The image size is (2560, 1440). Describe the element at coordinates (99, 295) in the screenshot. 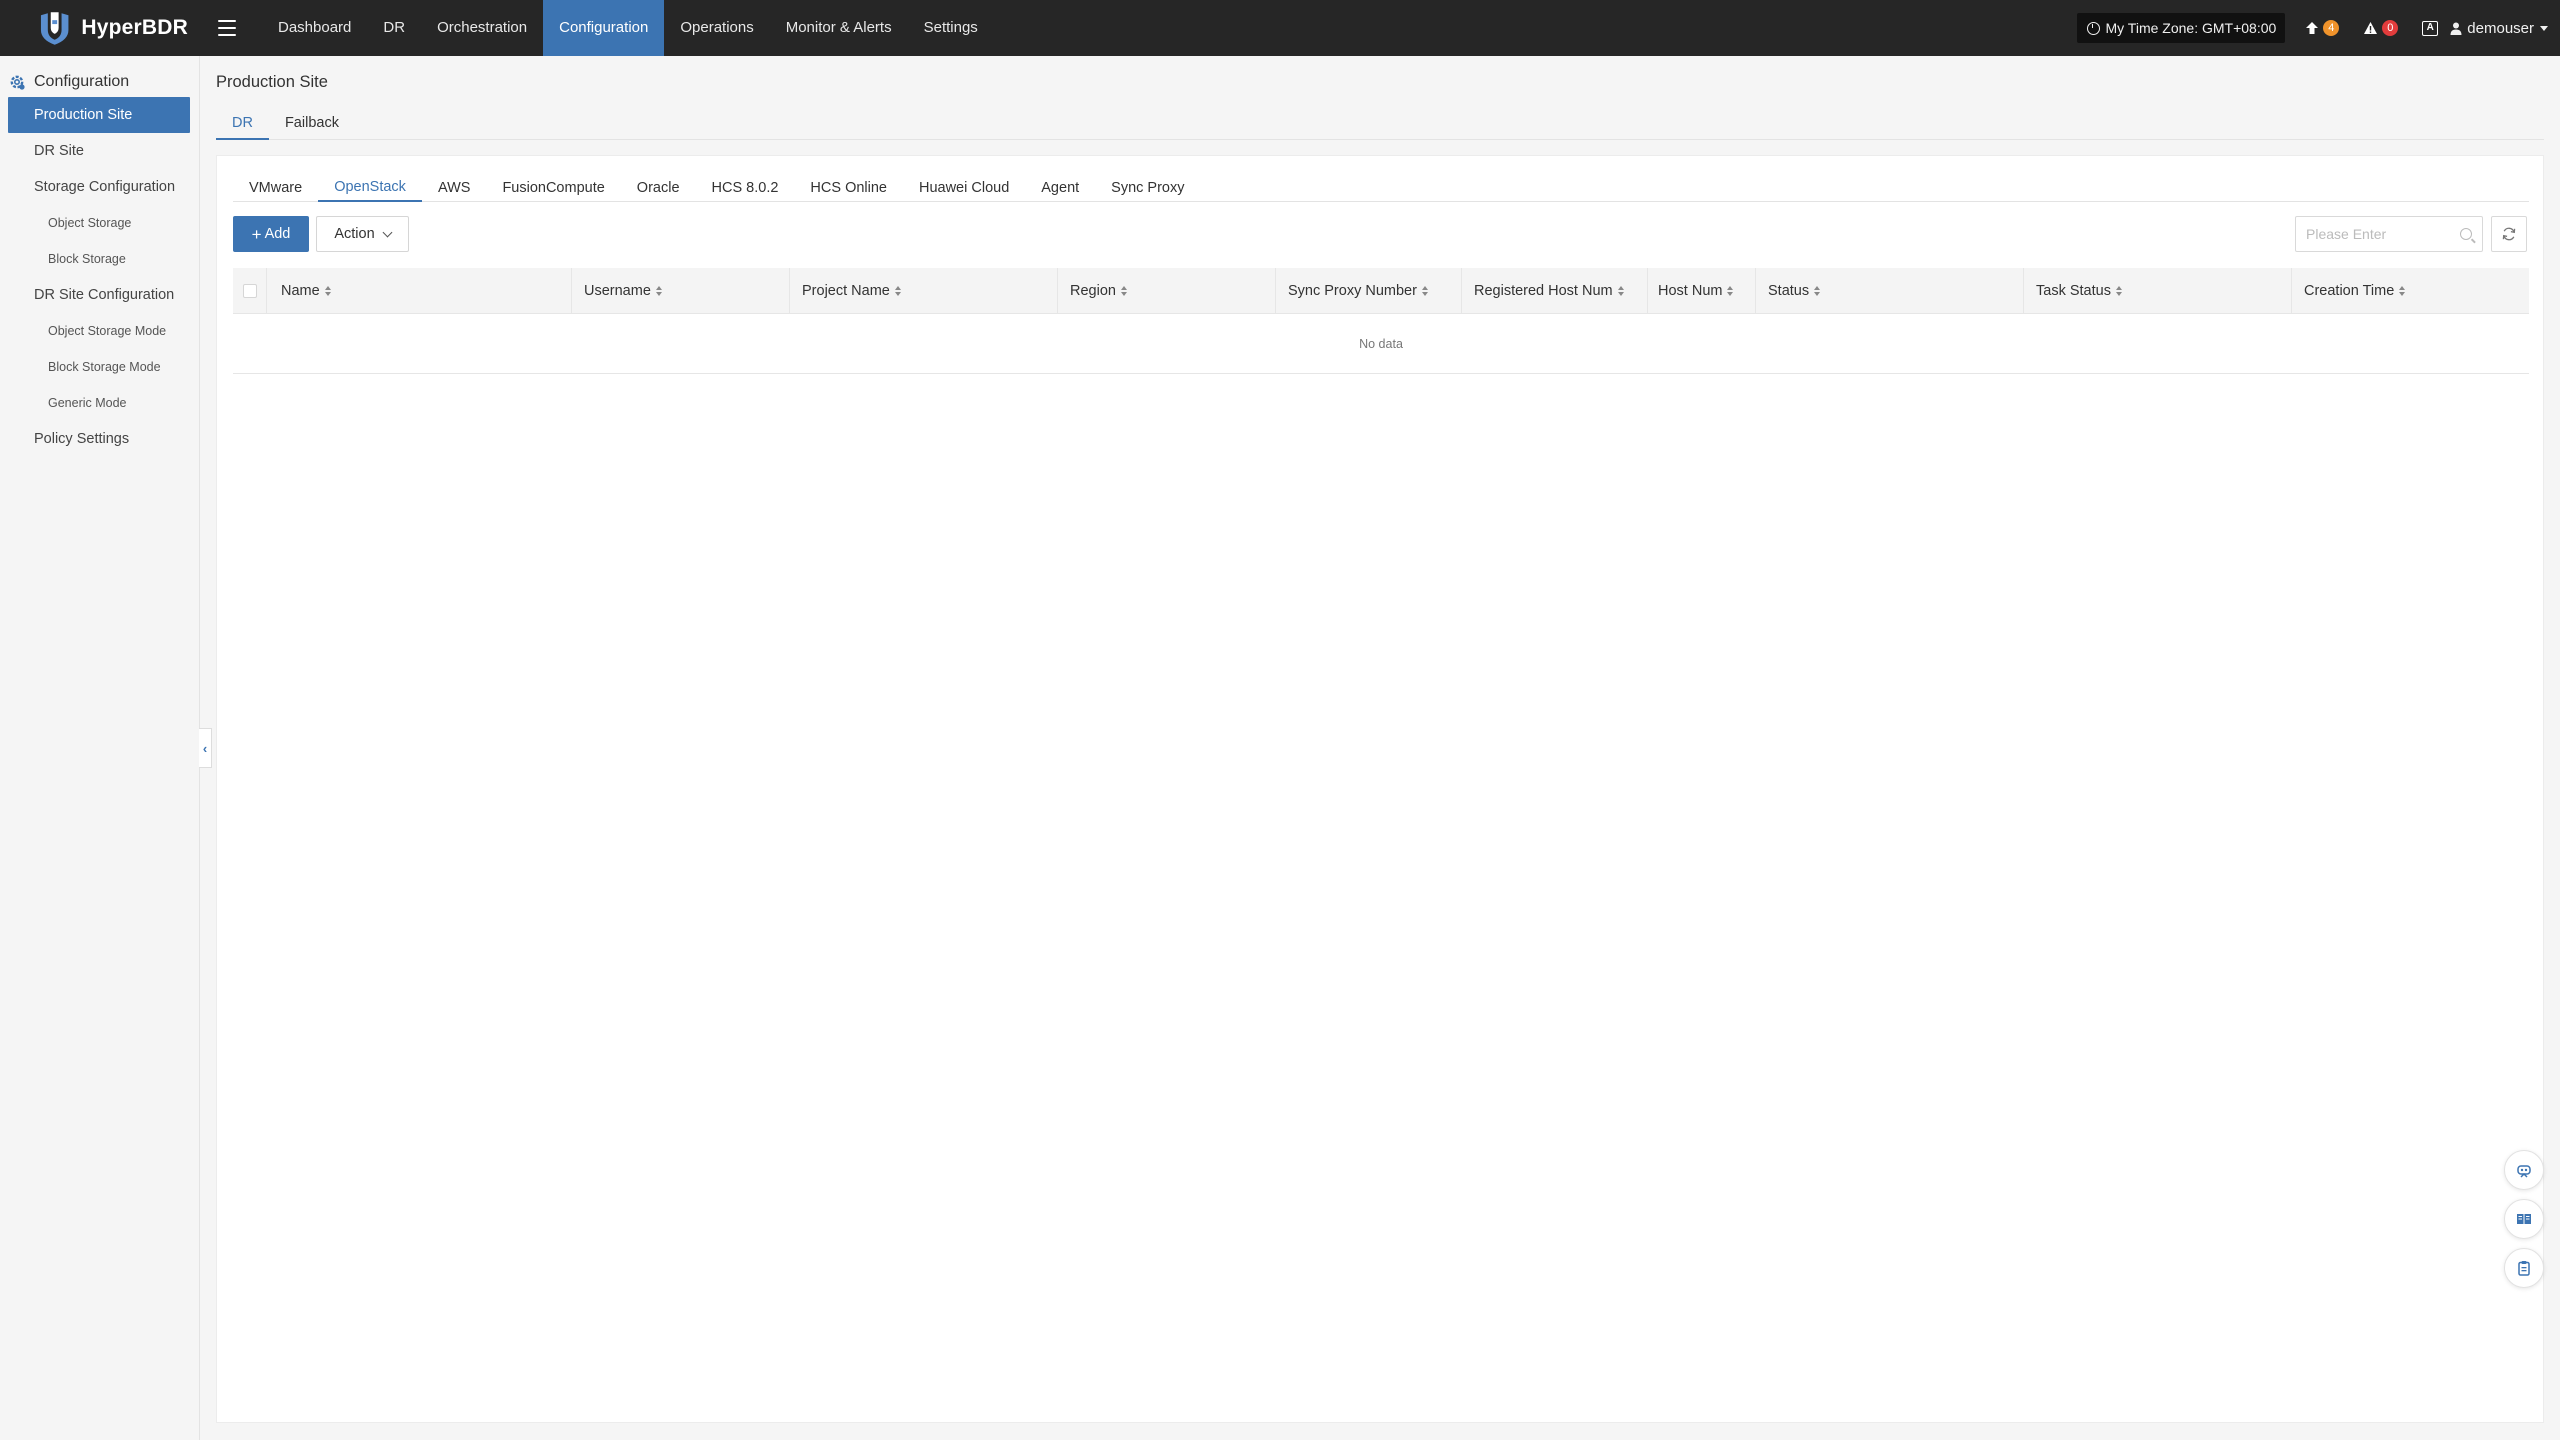

I see `sidebar-item-dr-site-configuration: DR Site Configuration` at that location.